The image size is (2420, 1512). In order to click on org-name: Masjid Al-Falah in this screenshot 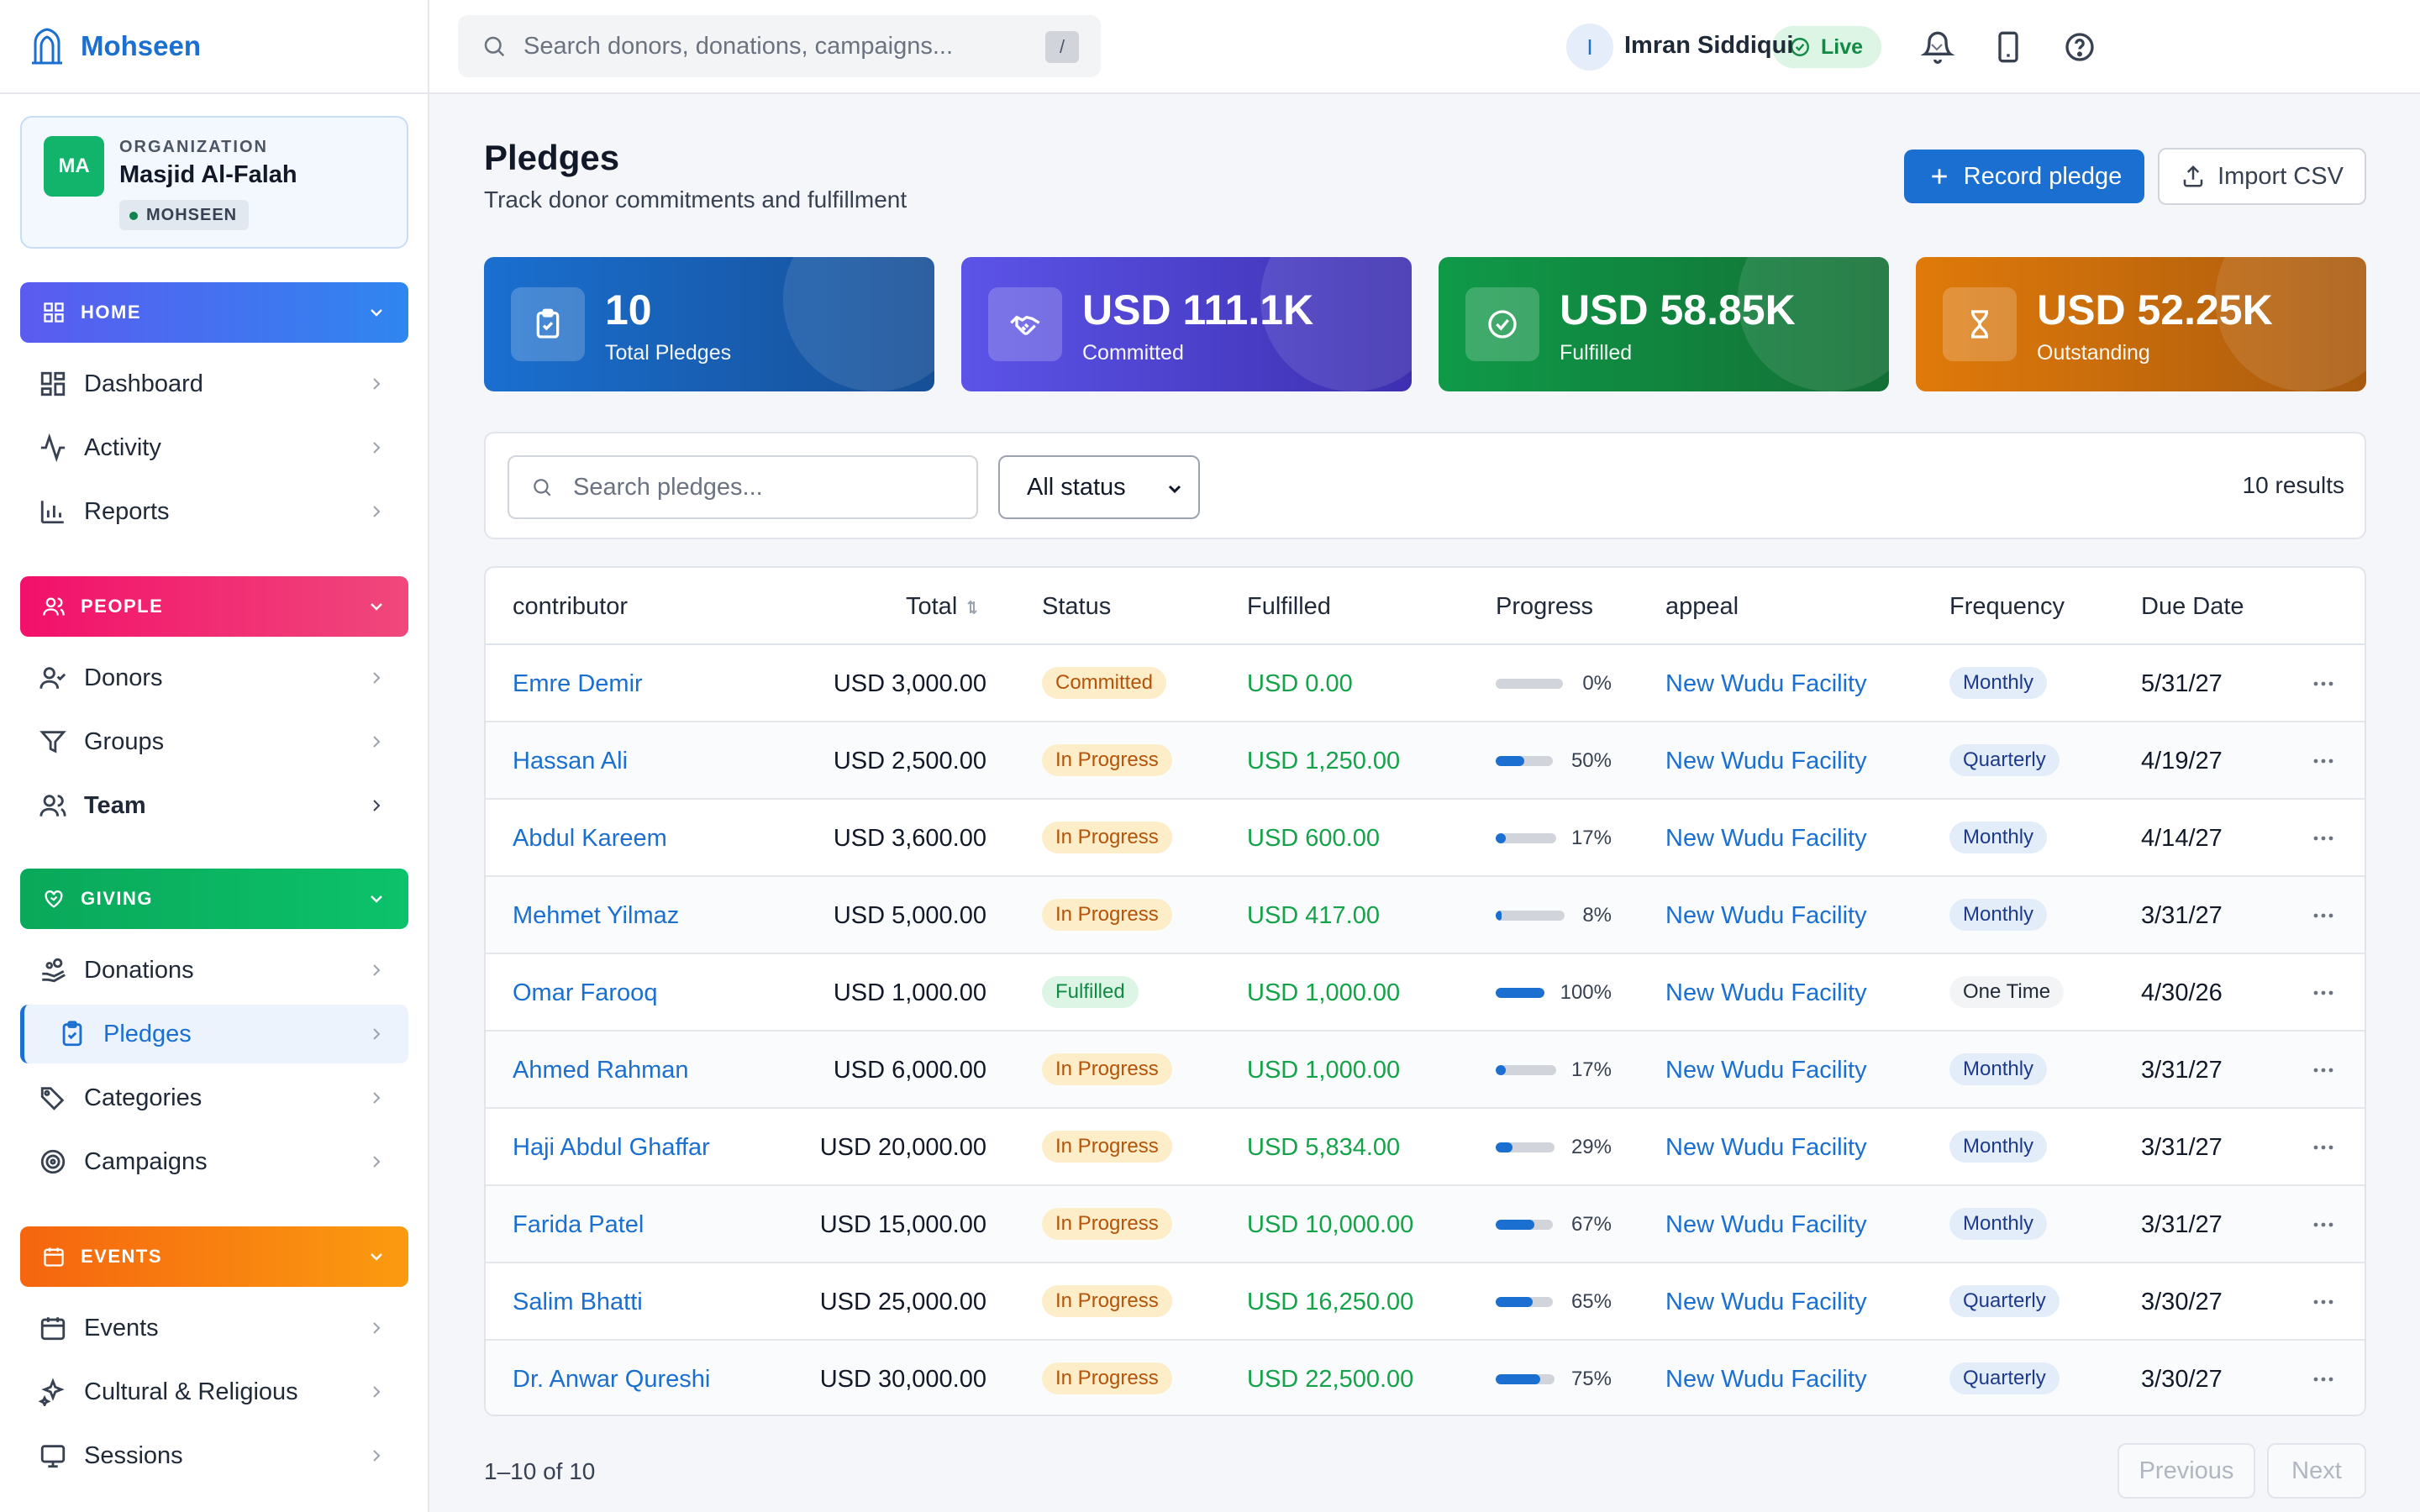, I will do `click(208, 174)`.